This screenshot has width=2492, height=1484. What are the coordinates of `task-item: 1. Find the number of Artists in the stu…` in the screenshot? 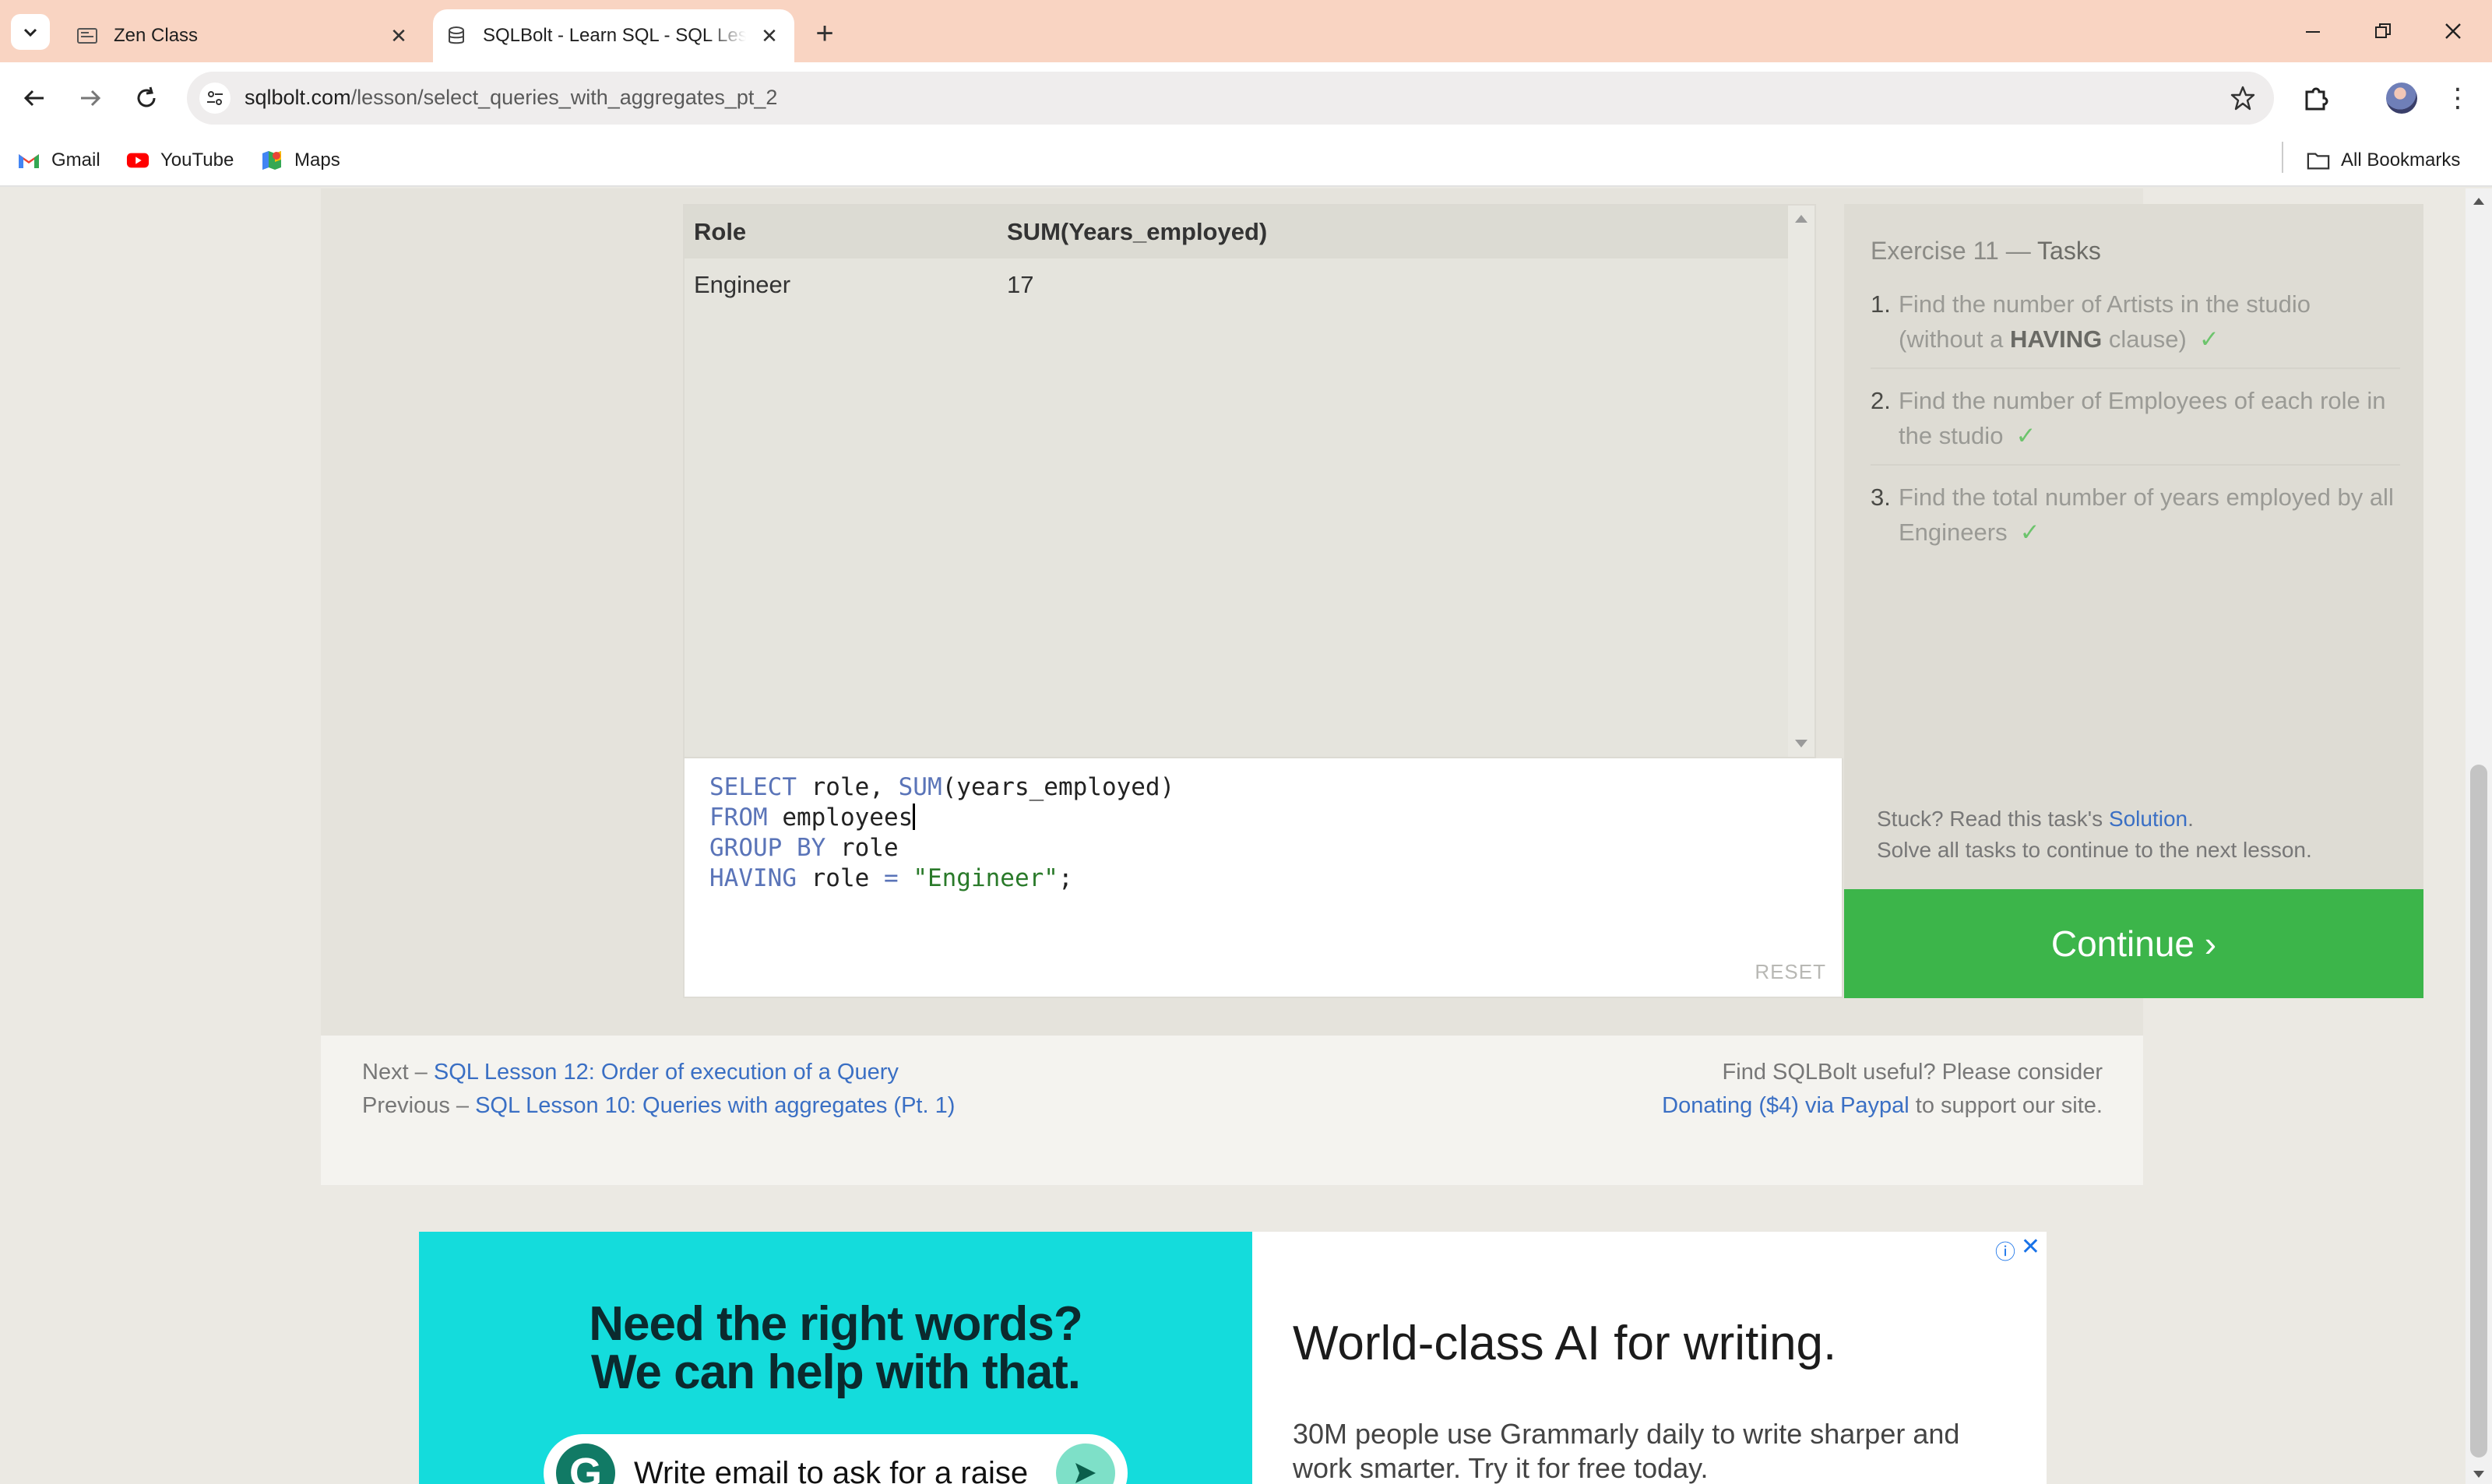 It's located at (2135, 328).